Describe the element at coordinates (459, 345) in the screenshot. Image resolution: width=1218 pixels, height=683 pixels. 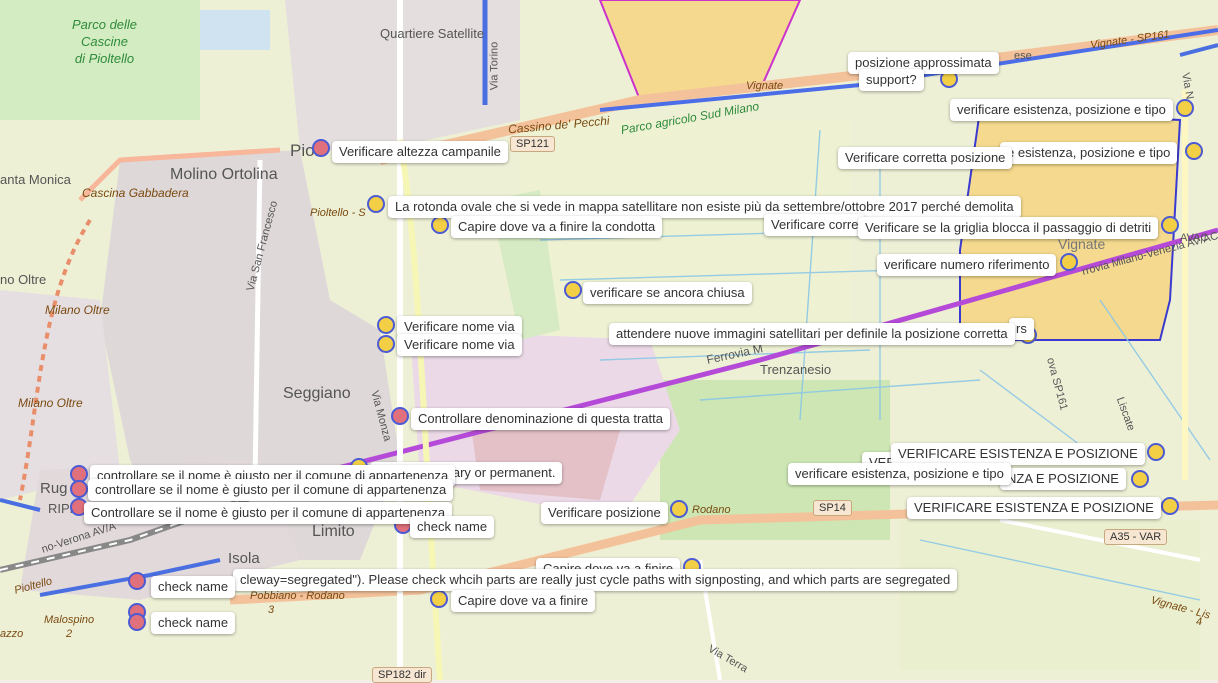
I see `note-tooltip: Verificare nome via` at that location.